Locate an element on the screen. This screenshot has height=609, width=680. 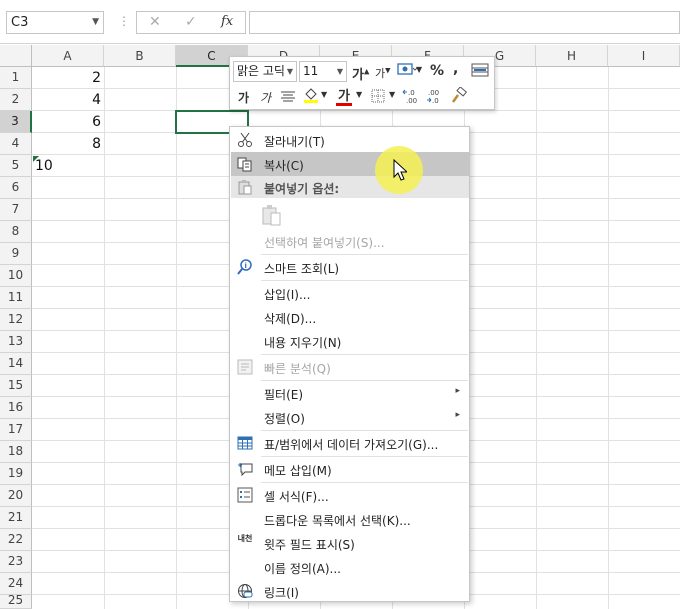
grow-font-label: 가 is located at coordinates (358, 75).